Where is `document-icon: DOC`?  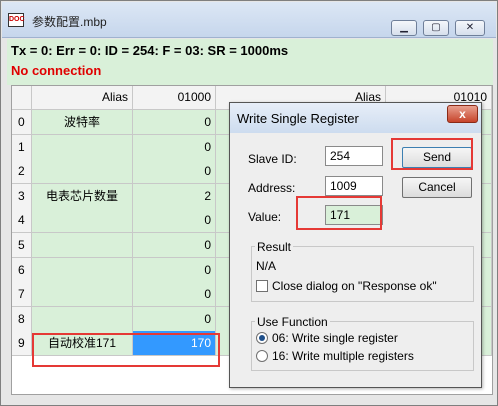
document-icon: DOC is located at coordinates (16, 20).